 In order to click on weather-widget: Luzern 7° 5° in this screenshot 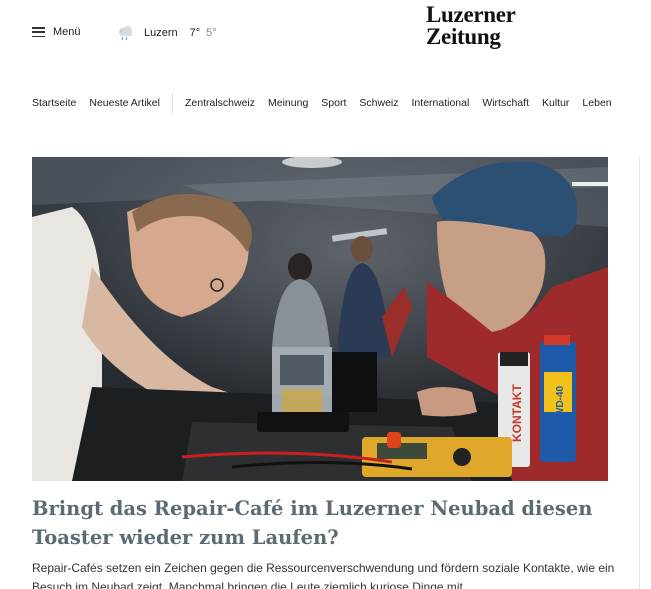, I will do `click(166, 33)`.